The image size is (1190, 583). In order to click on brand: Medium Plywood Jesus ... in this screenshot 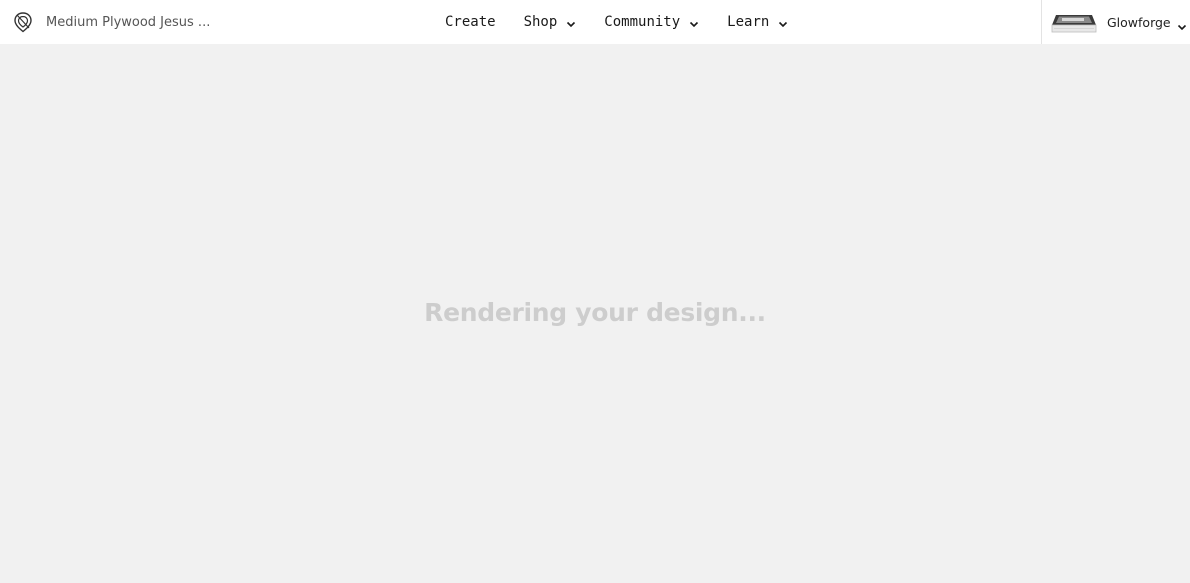, I will do `click(111, 22)`.